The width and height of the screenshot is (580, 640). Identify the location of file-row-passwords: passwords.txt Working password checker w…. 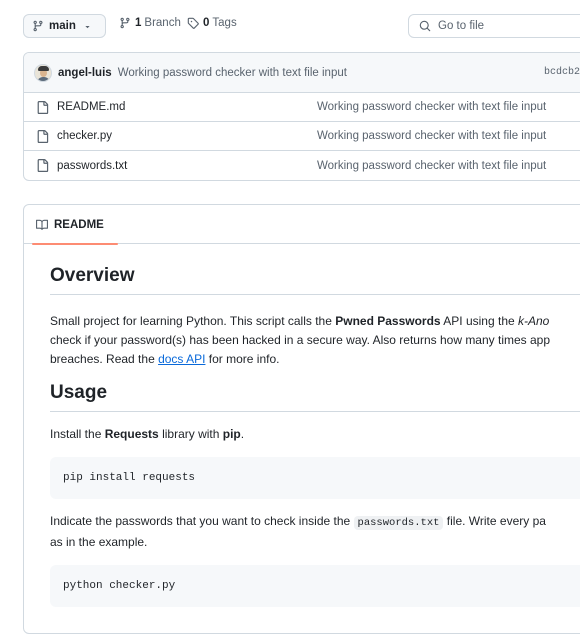
(302, 165).